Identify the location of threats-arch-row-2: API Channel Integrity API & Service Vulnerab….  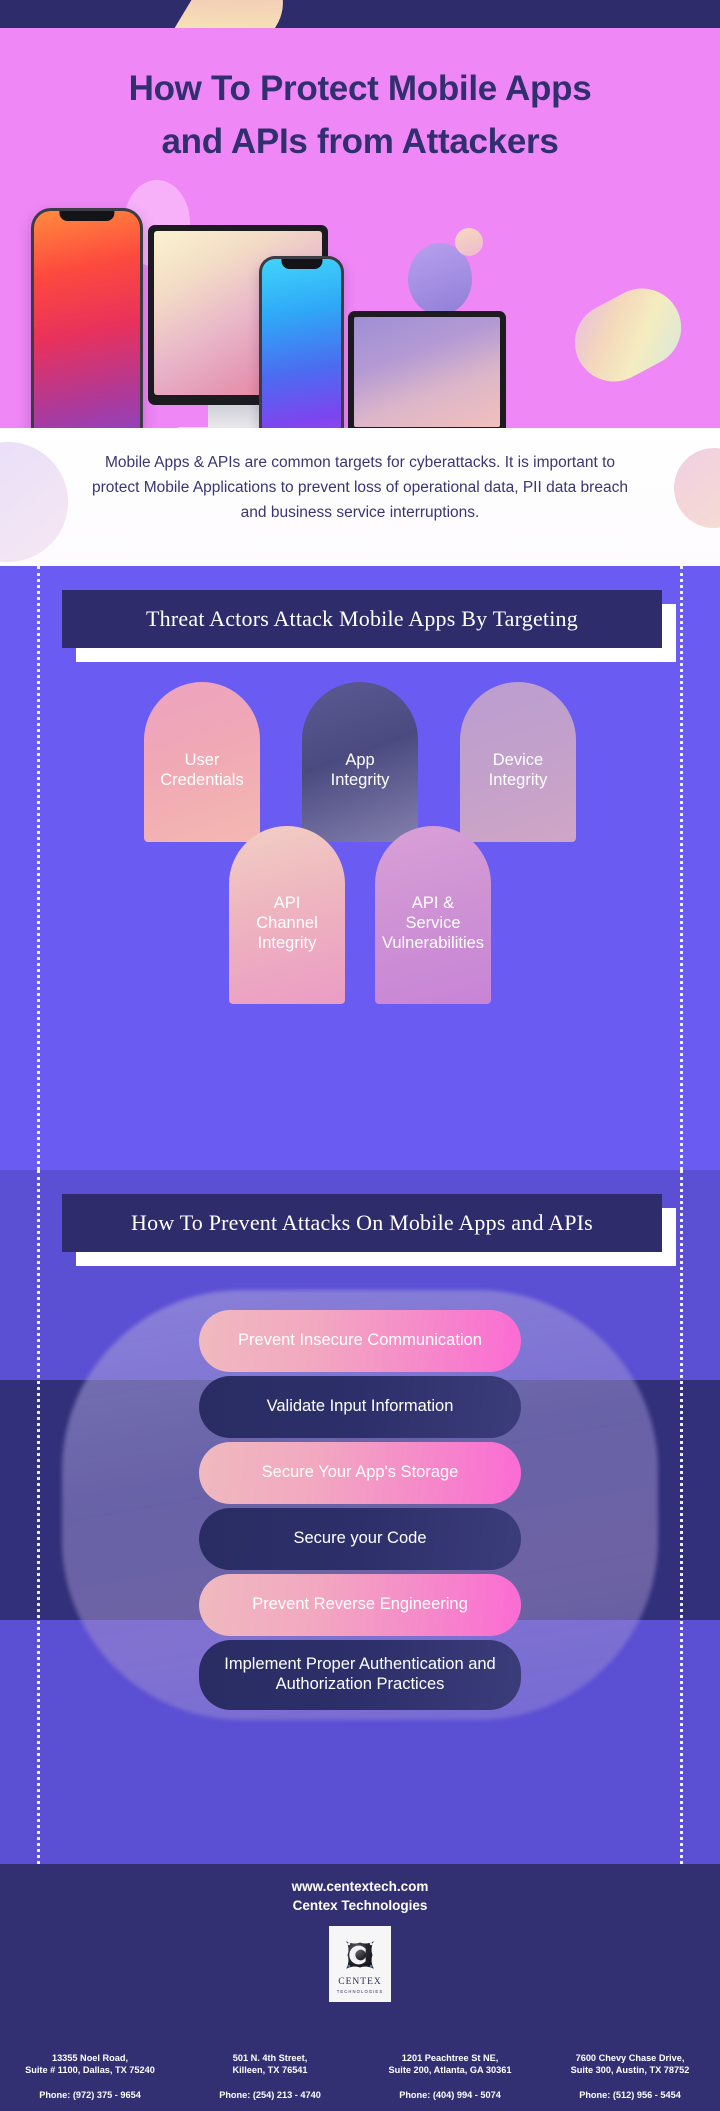
(360, 915).